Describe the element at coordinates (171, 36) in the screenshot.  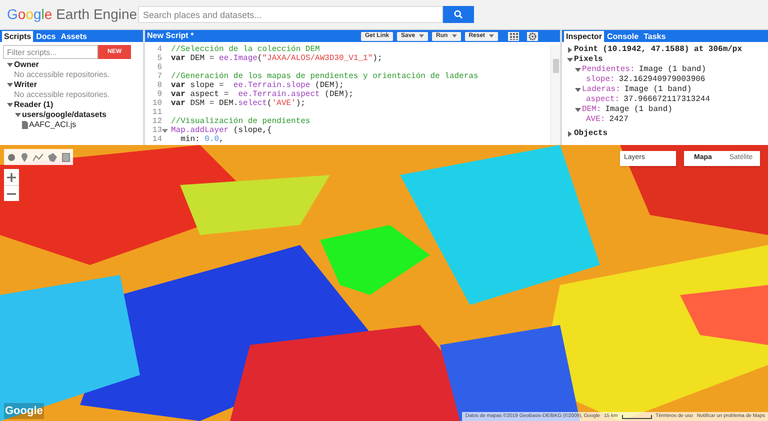
I see `script-title: New Script *` at that location.